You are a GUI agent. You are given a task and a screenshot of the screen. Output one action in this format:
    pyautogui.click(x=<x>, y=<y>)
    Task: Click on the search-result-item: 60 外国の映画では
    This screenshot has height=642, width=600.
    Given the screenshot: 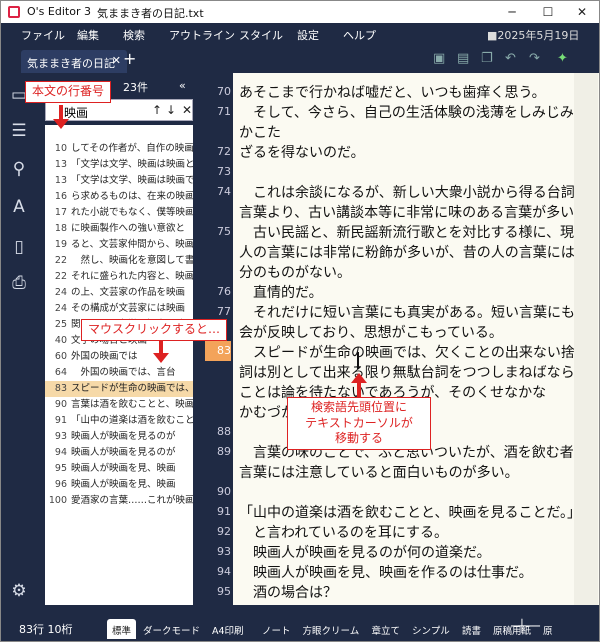 What is the action you would take?
    pyautogui.click(x=119, y=357)
    